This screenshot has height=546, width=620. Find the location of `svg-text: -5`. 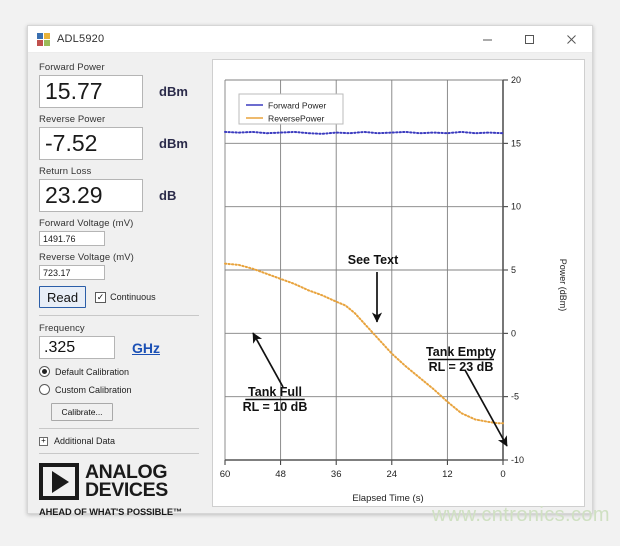

svg-text: -5 is located at coordinates (515, 397).